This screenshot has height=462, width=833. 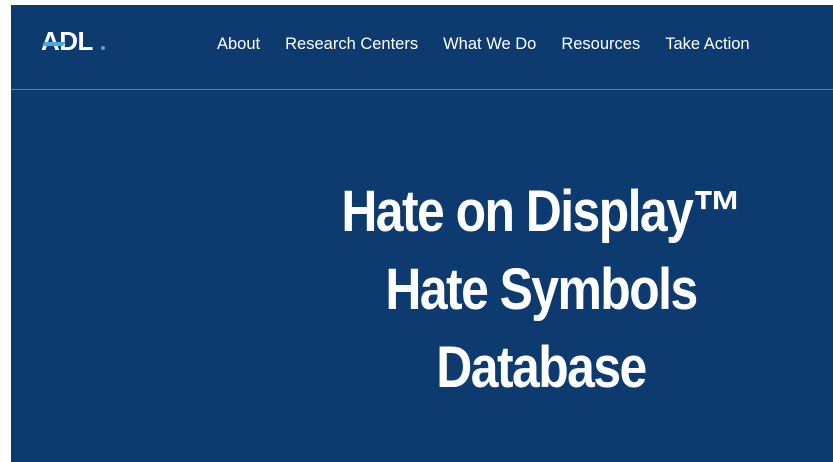 I want to click on logo-text: ADL, so click(x=67, y=41).